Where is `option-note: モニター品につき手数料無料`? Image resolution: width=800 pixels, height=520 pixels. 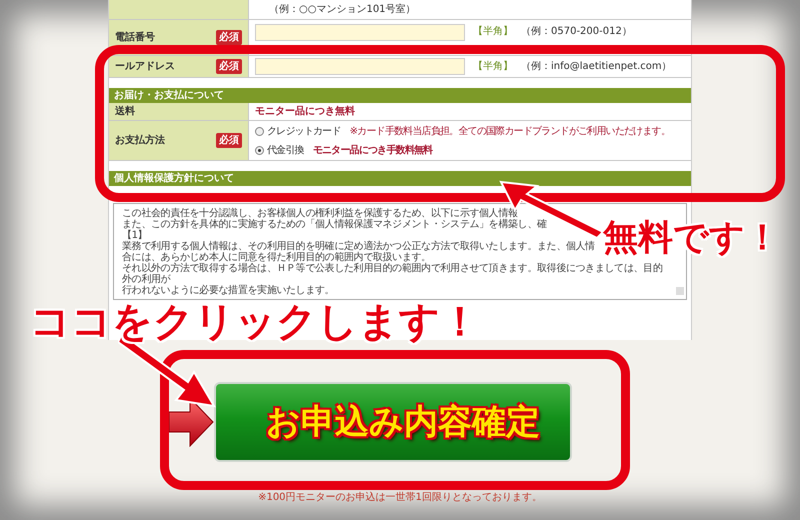
option-note: モニター品につき手数料無料 is located at coordinates (372, 151).